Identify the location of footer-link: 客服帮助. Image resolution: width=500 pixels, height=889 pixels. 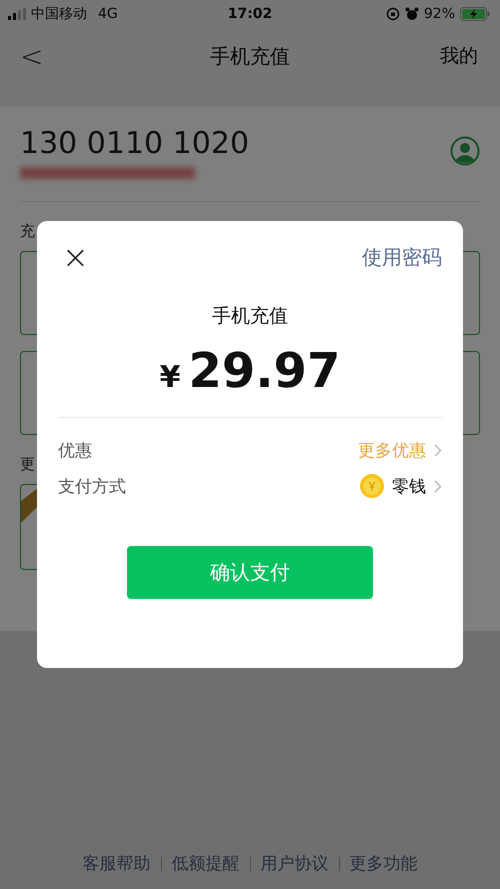
(116, 863).